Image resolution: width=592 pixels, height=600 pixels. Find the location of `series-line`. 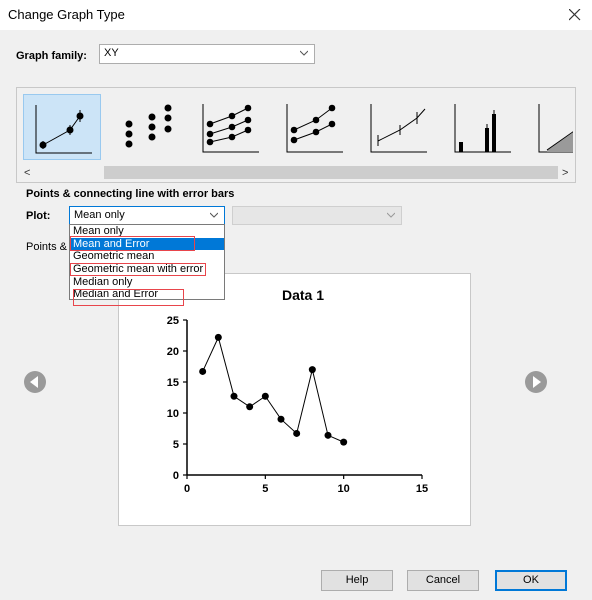

series-line is located at coordinates (273, 389).